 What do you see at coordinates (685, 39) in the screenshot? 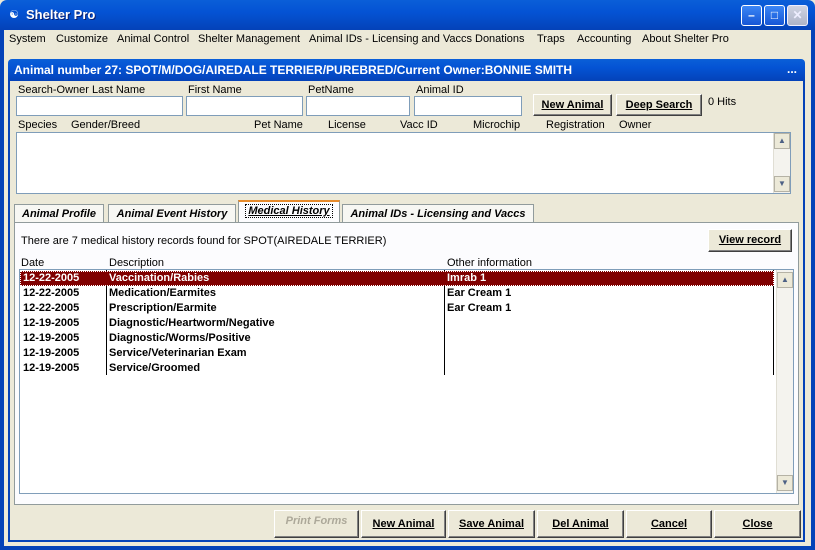
I see `menu-about: About Shelter Pro` at bounding box center [685, 39].